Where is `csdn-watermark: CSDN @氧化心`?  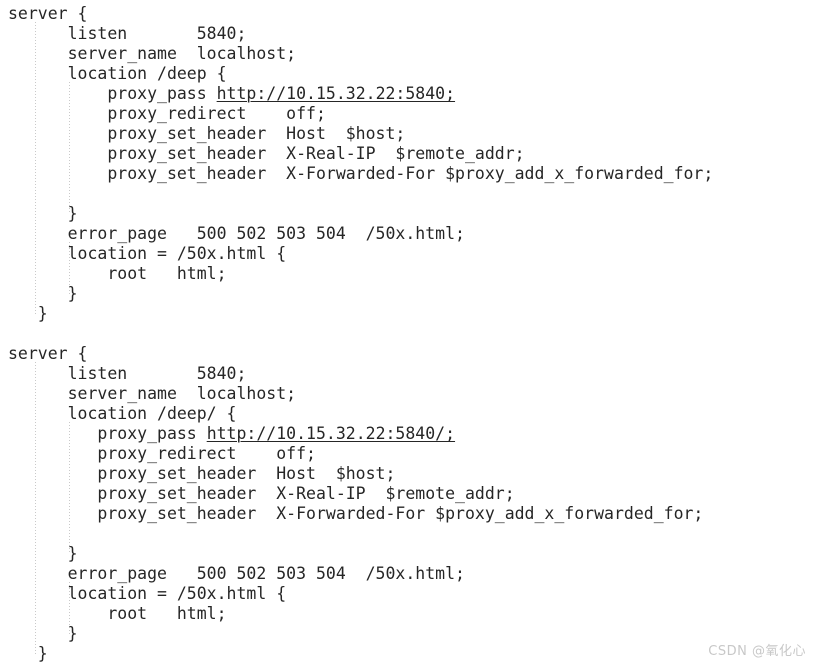 csdn-watermark: CSDN @氧化心 is located at coordinates (757, 651).